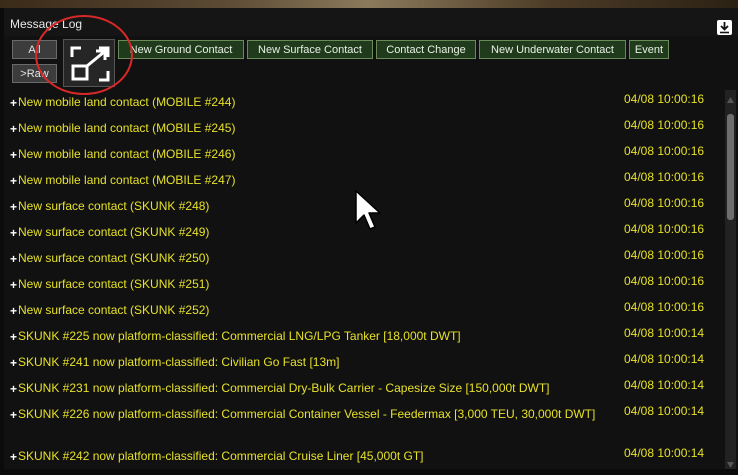 The height and width of the screenshot is (475, 738). Describe the element at coordinates (552, 49) in the screenshot. I see `filter-new-underwater-contact: New Underwater Contact` at that location.